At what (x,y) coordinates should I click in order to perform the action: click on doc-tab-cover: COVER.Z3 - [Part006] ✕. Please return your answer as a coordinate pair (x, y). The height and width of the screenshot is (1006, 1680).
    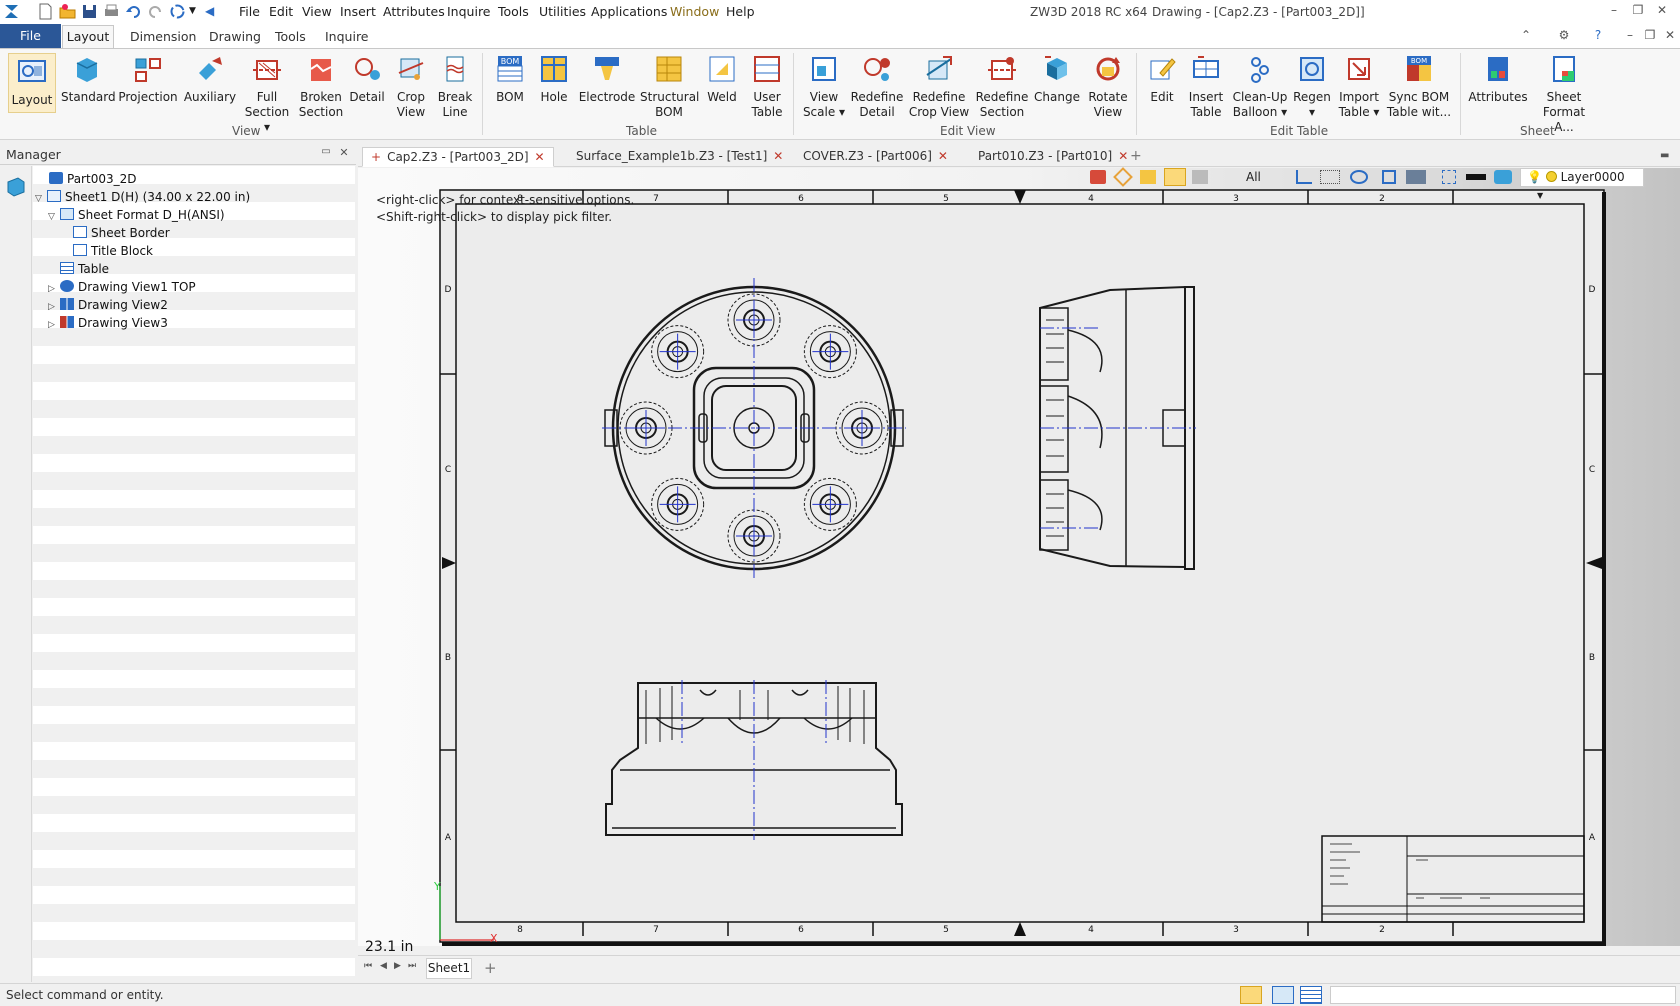
    Looking at the image, I should click on (875, 157).